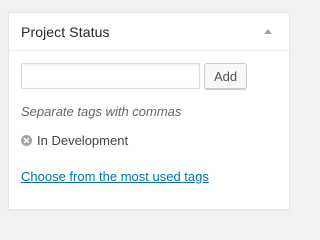 The height and width of the screenshot is (240, 320). I want to click on collapse-toggle-icon, so click(268, 31).